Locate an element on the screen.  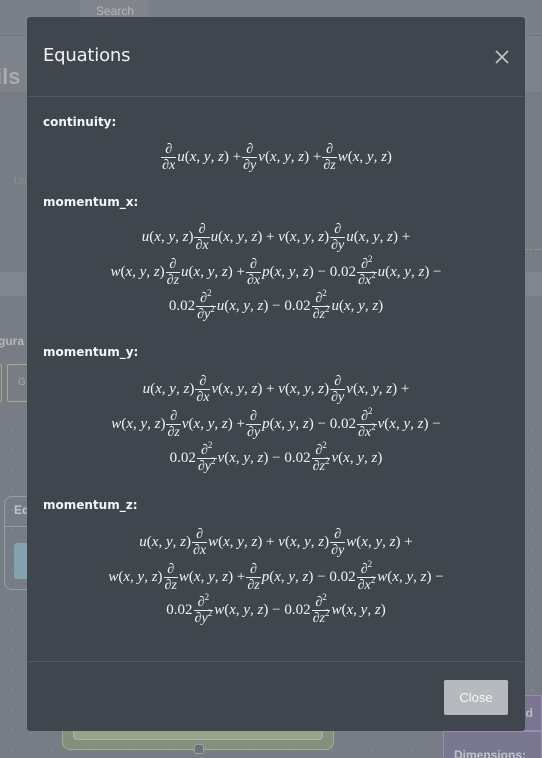
equation-label-momentum-x: momentum_x: is located at coordinates (91, 202).